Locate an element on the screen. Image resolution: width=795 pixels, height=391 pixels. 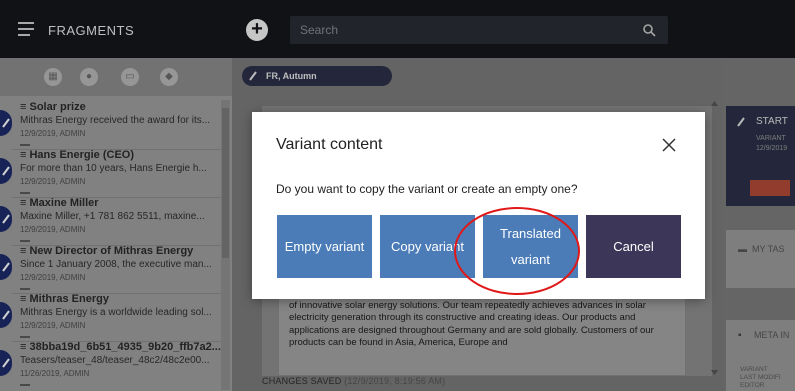
cancel-button: Cancel is located at coordinates (633, 246).